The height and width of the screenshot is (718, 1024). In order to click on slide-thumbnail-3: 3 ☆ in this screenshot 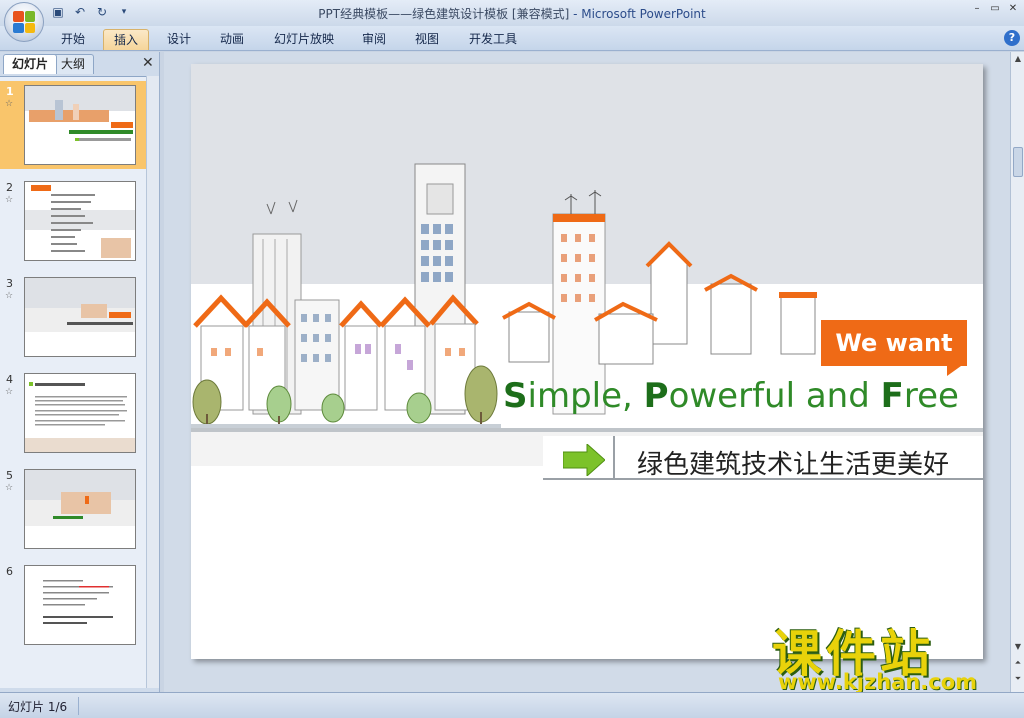, I will do `click(73, 317)`.